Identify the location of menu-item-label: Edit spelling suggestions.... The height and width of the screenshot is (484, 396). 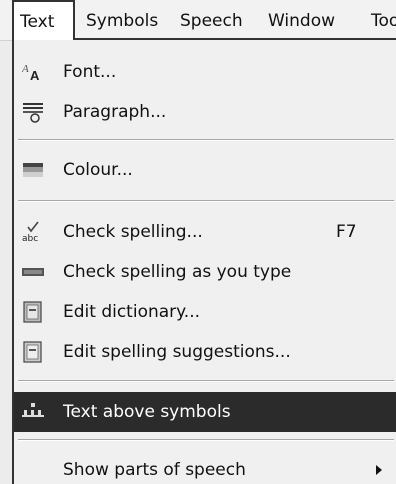
(177, 352).